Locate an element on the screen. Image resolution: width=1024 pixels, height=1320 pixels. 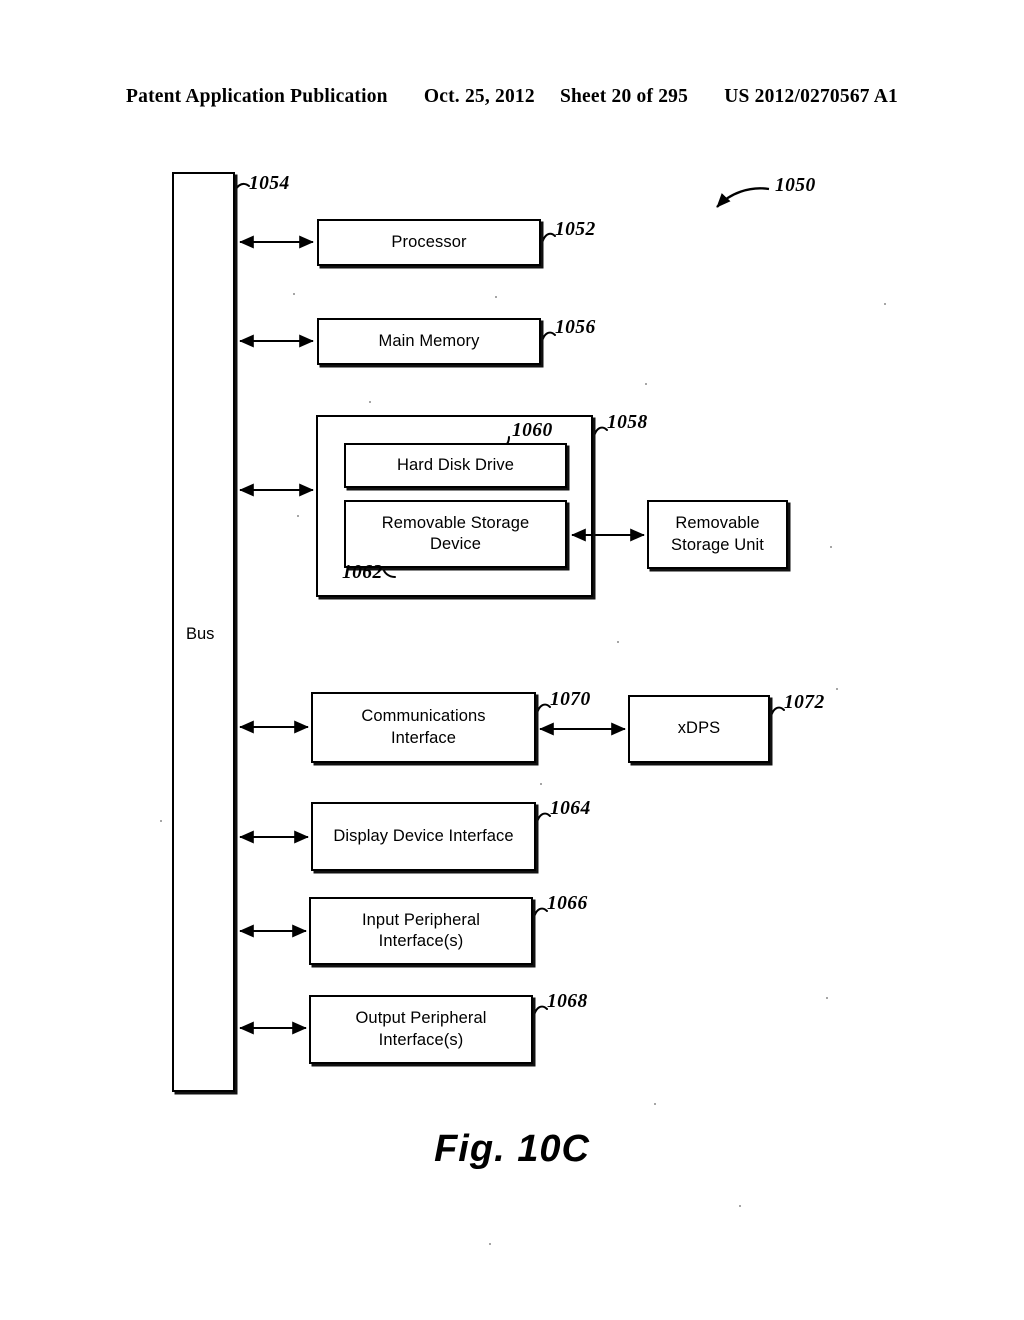
node-main-memory: Main Memory is located at coordinates (429, 341).